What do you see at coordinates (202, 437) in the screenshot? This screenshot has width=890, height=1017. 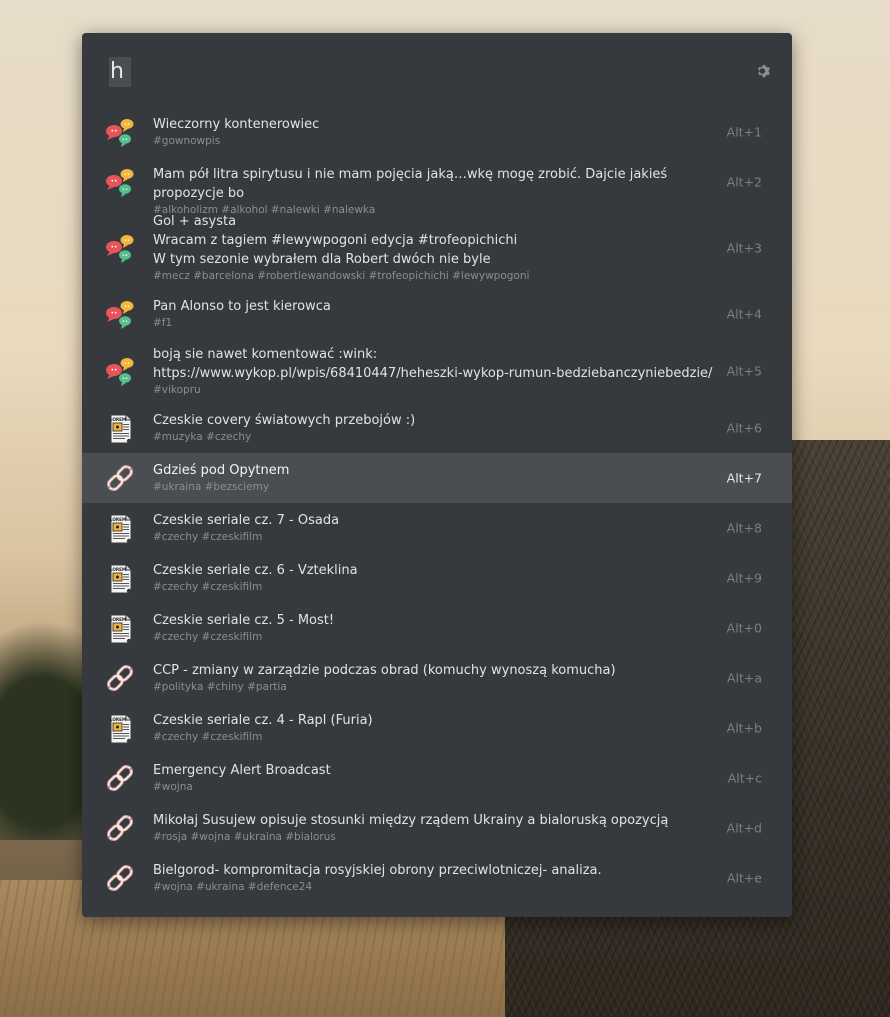 I see `result-tags: #muzyka #czechy` at bounding box center [202, 437].